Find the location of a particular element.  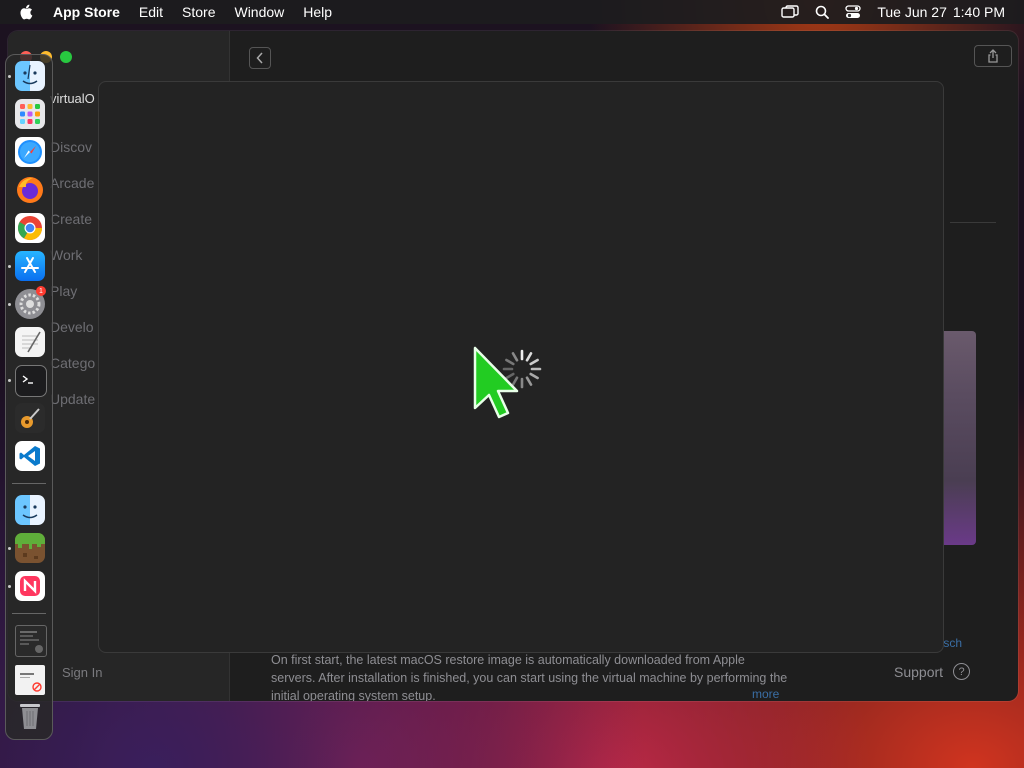

guitar-icon is located at coordinates (30, 418).